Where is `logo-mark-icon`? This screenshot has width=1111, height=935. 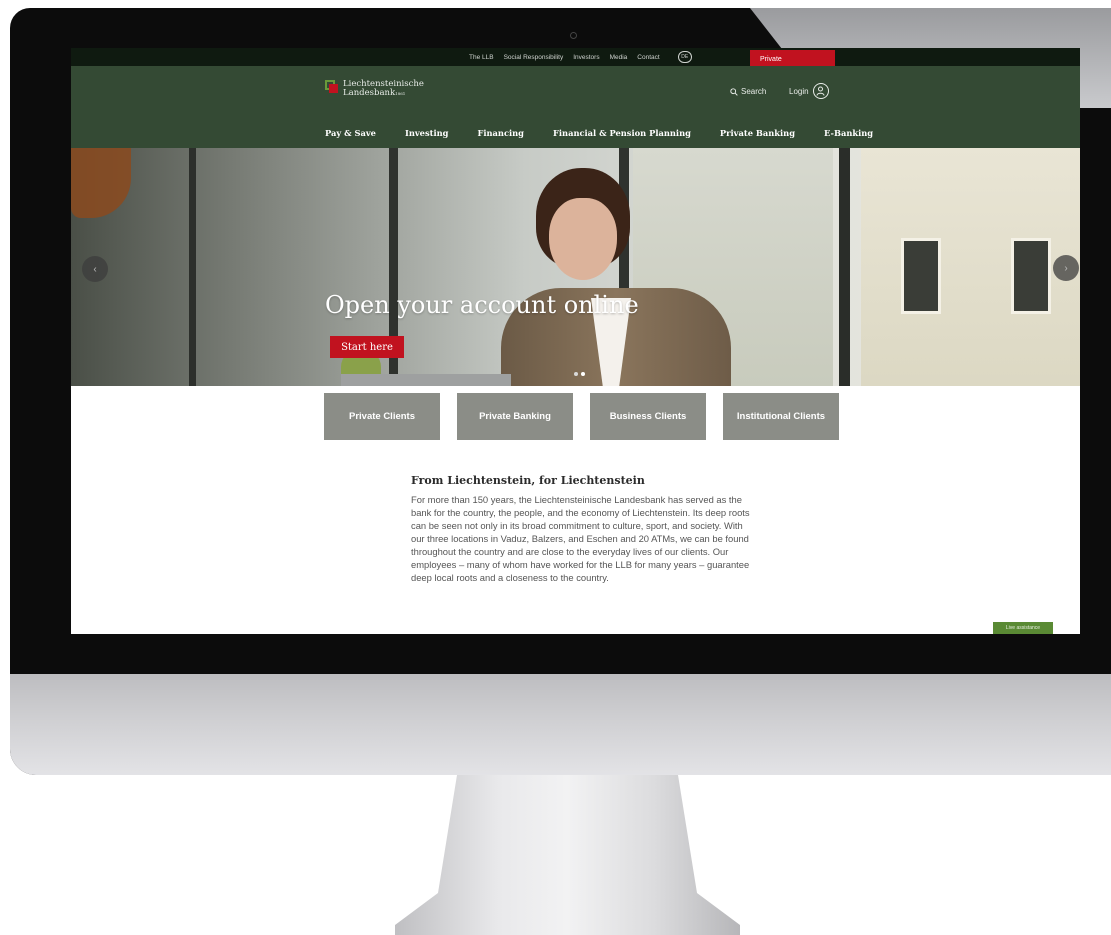
logo-mark-icon is located at coordinates (331, 87).